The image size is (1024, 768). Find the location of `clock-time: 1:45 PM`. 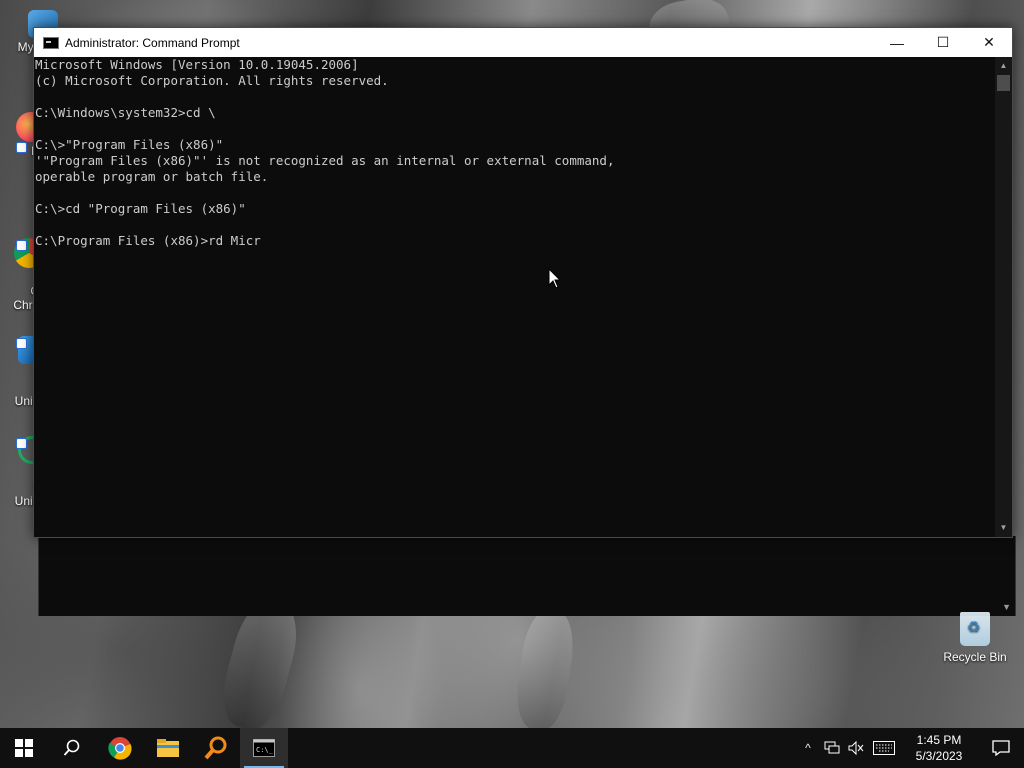

clock-time: 1:45 PM is located at coordinates (939, 740).